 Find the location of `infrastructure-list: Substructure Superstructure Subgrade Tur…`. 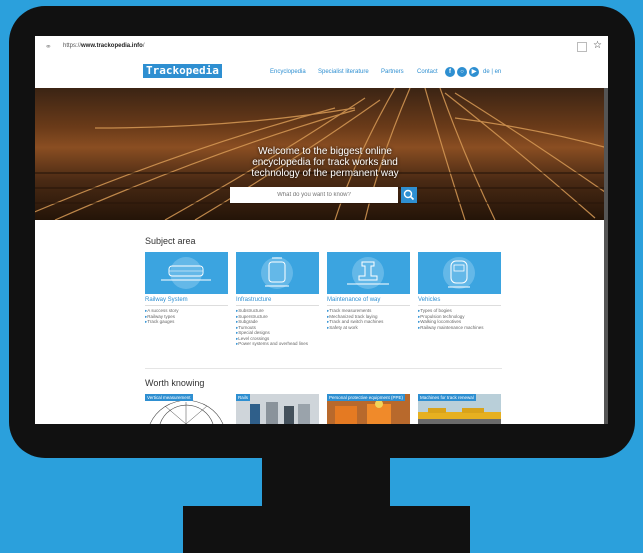

infrastructure-list: Substructure Superstructure Subgrade Tur… is located at coordinates (281, 327).